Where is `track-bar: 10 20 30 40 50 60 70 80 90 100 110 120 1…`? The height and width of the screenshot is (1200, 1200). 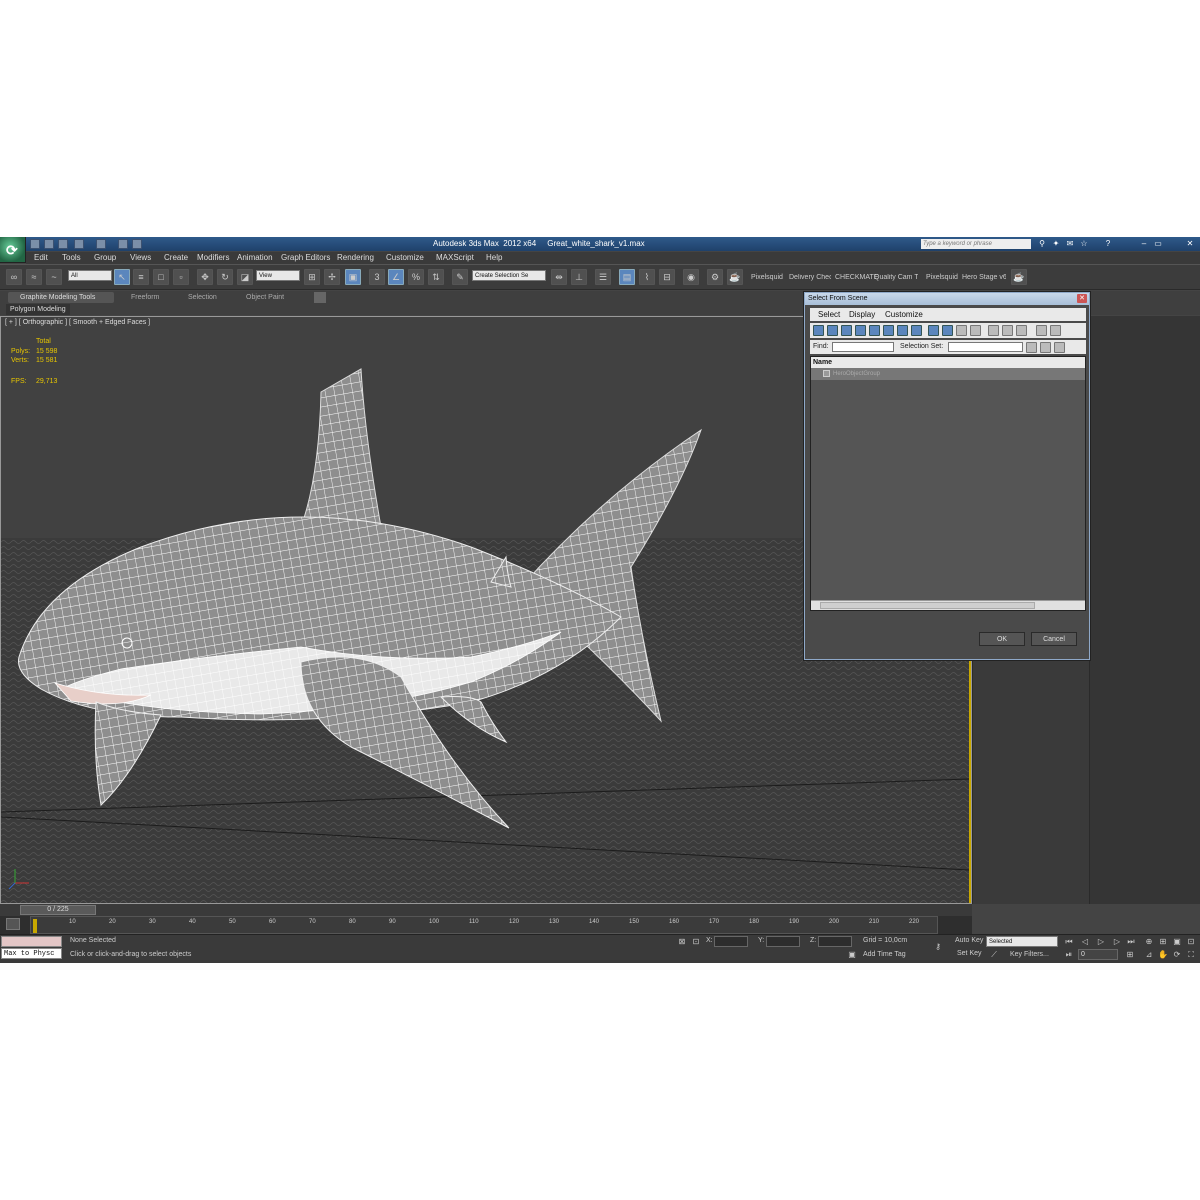
track-bar: 10 20 30 40 50 60 70 80 90 100 110 120 1… is located at coordinates (486, 925).